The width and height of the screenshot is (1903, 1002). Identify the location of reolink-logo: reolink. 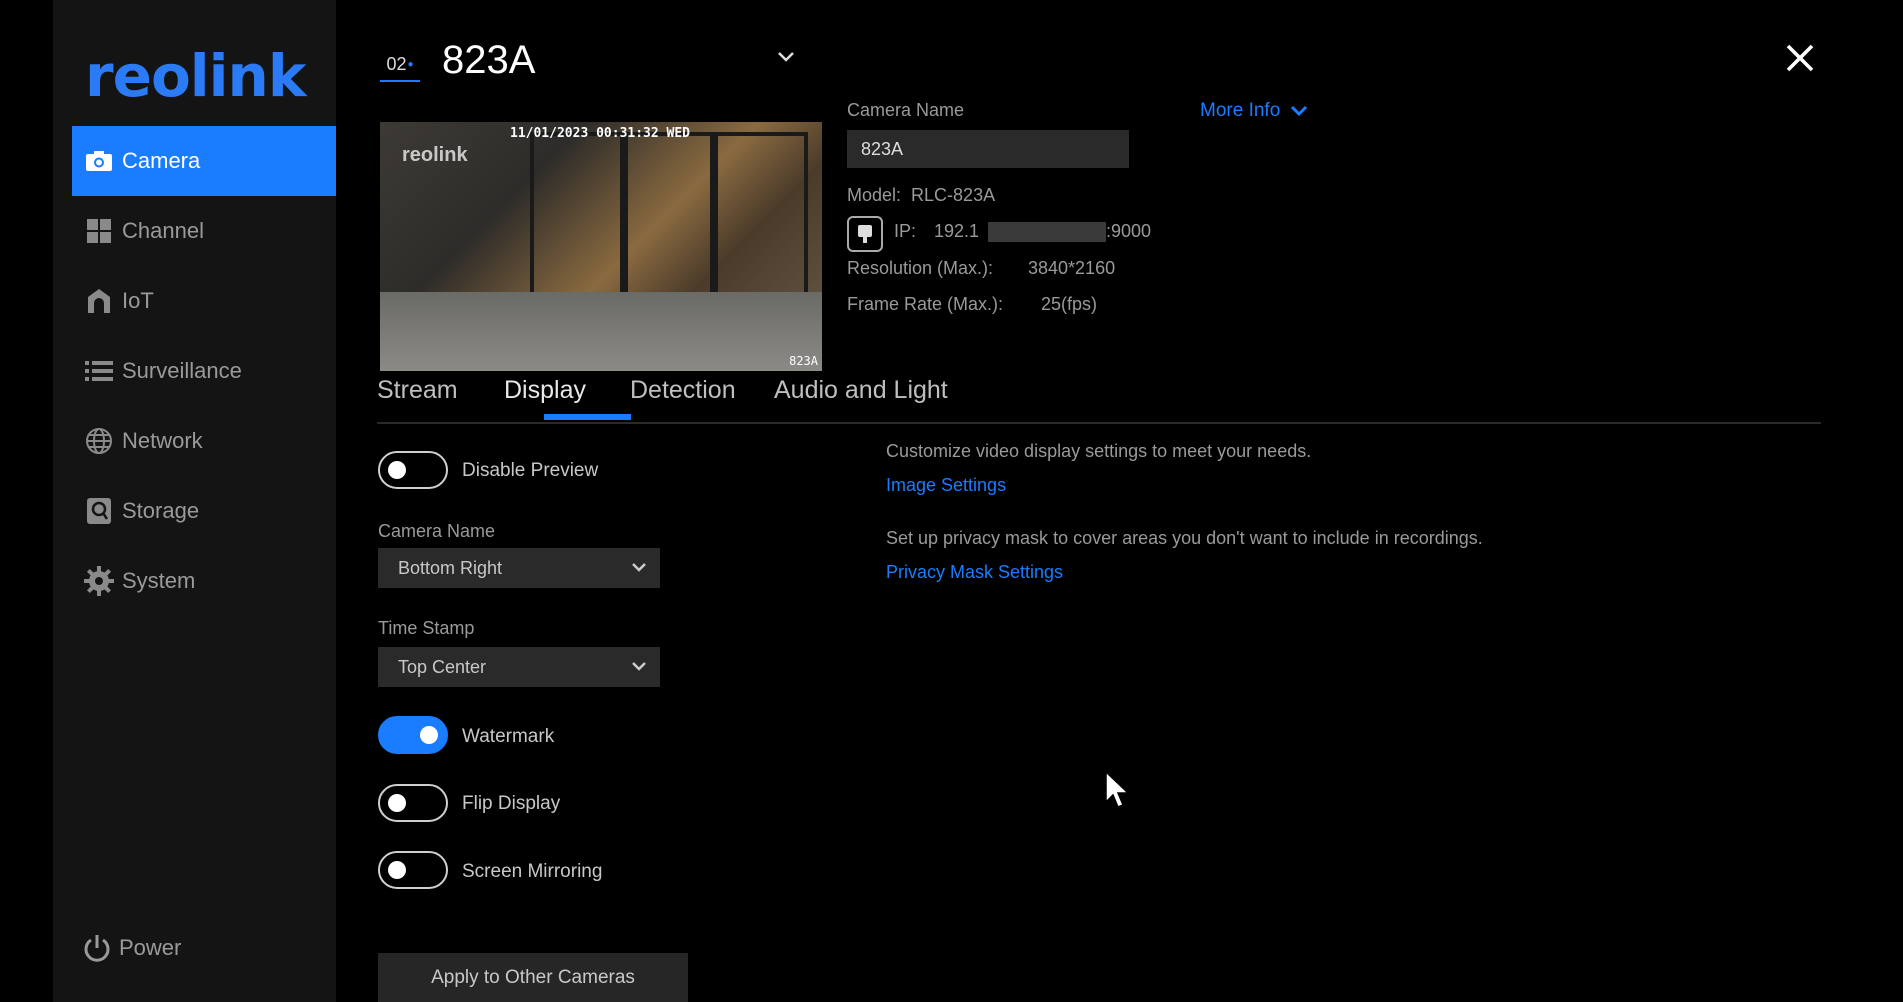
(195, 76).